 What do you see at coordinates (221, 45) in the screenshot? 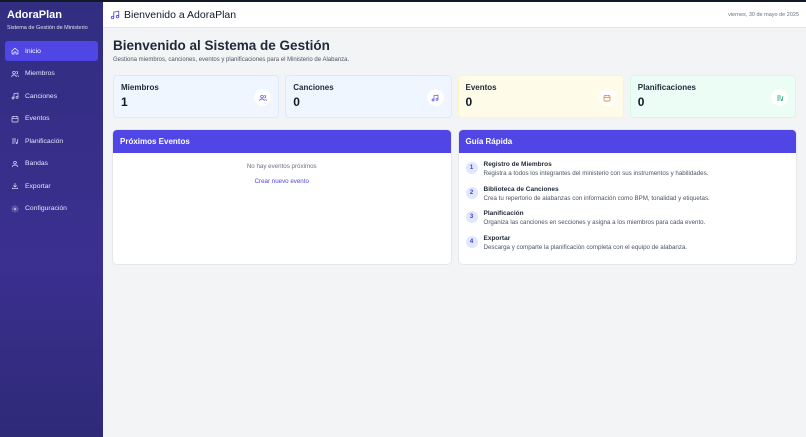
I see `page-title: Bienvenido al Sistema de Gestión` at bounding box center [221, 45].